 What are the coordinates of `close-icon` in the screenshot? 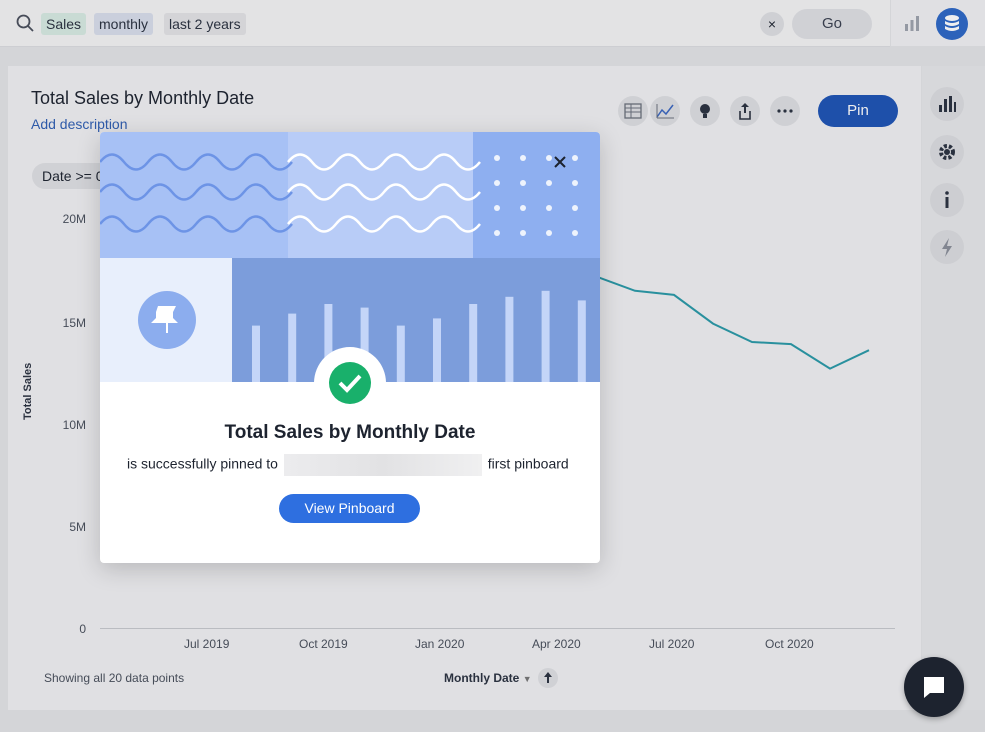 It's located at (560, 162).